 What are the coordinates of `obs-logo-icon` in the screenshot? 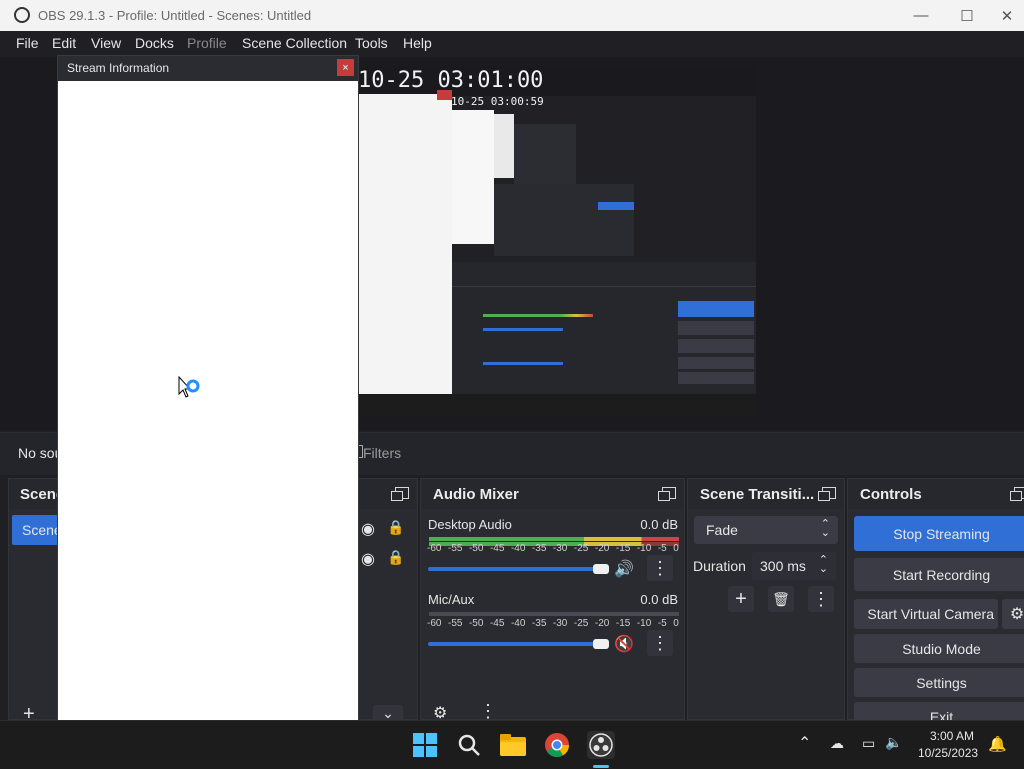 It's located at (22, 15).